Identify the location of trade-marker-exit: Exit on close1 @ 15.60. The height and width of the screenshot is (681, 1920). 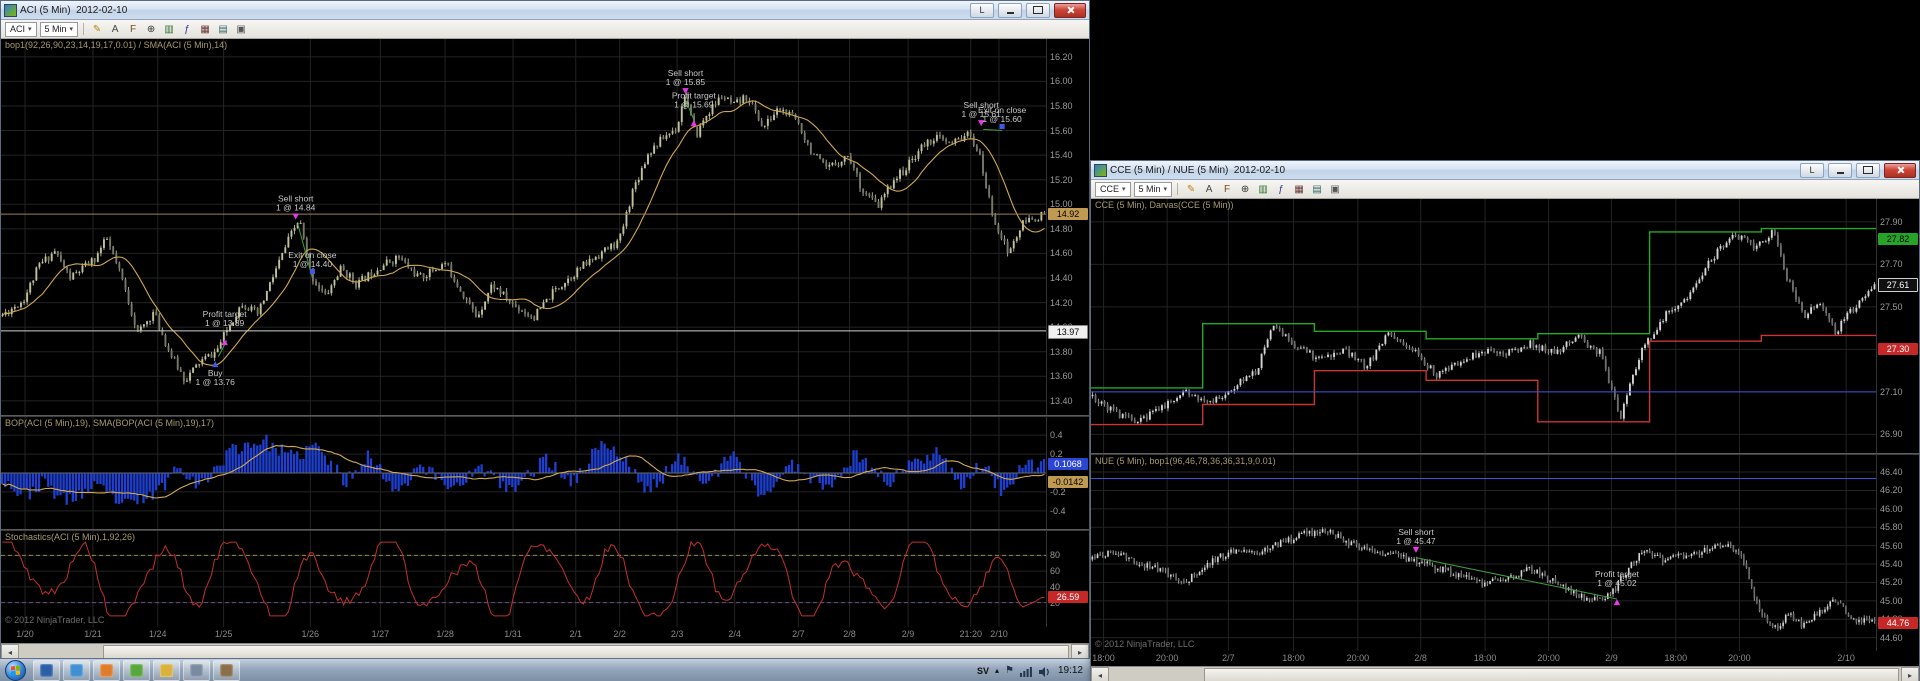
(1002, 117).